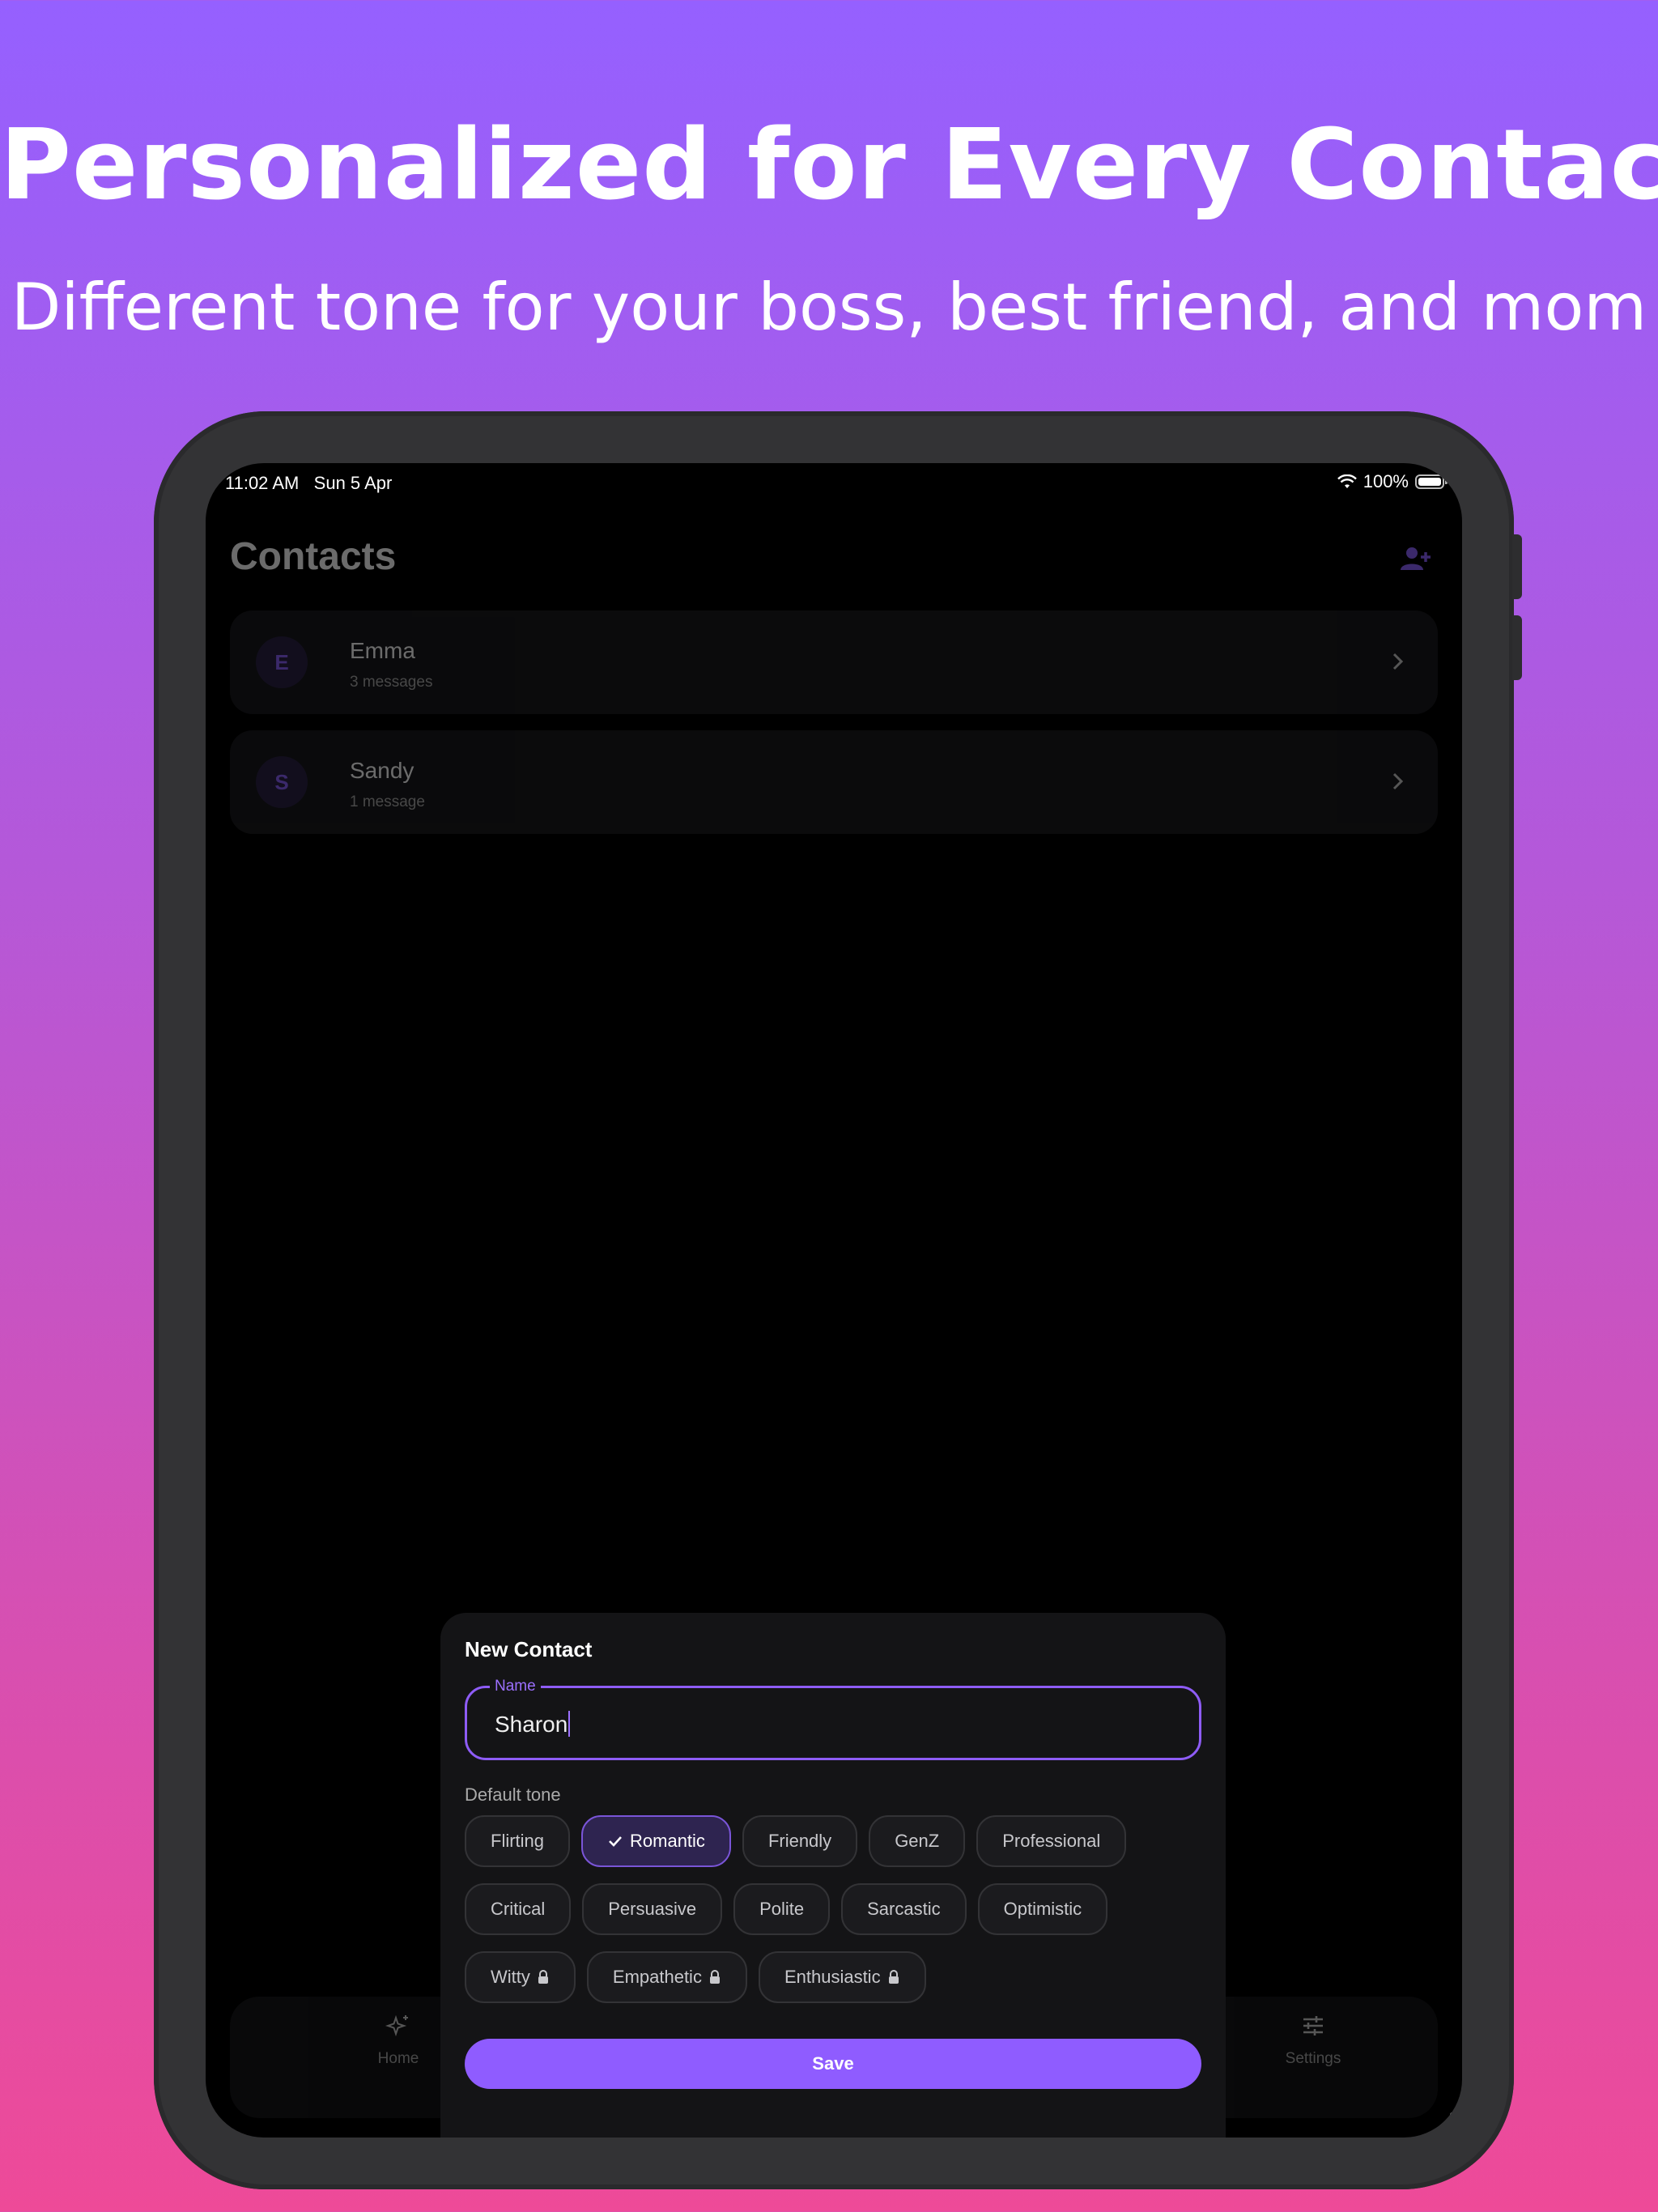 This screenshot has height=2212, width=1658. Describe the element at coordinates (529, 1649) in the screenshot. I see `sheet-title: New Contact` at that location.